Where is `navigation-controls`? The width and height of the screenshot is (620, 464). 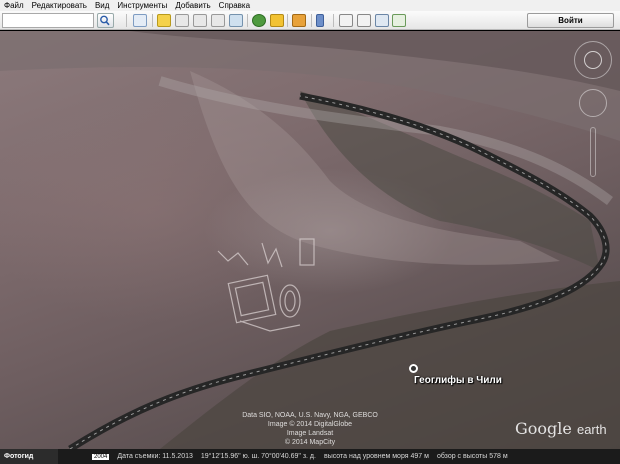
navigation-controls is located at coordinates (593, 112).